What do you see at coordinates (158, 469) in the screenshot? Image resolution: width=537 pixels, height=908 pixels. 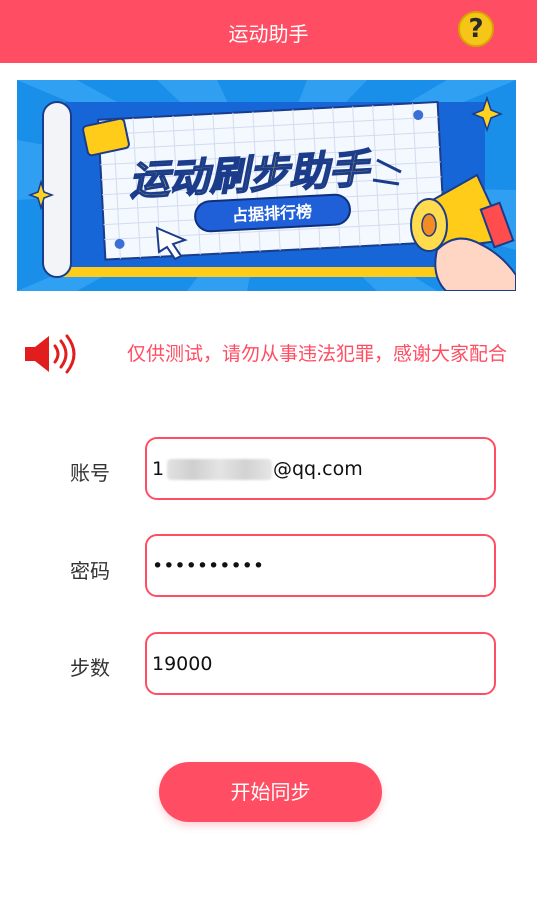 I see `account-prefix: 1` at bounding box center [158, 469].